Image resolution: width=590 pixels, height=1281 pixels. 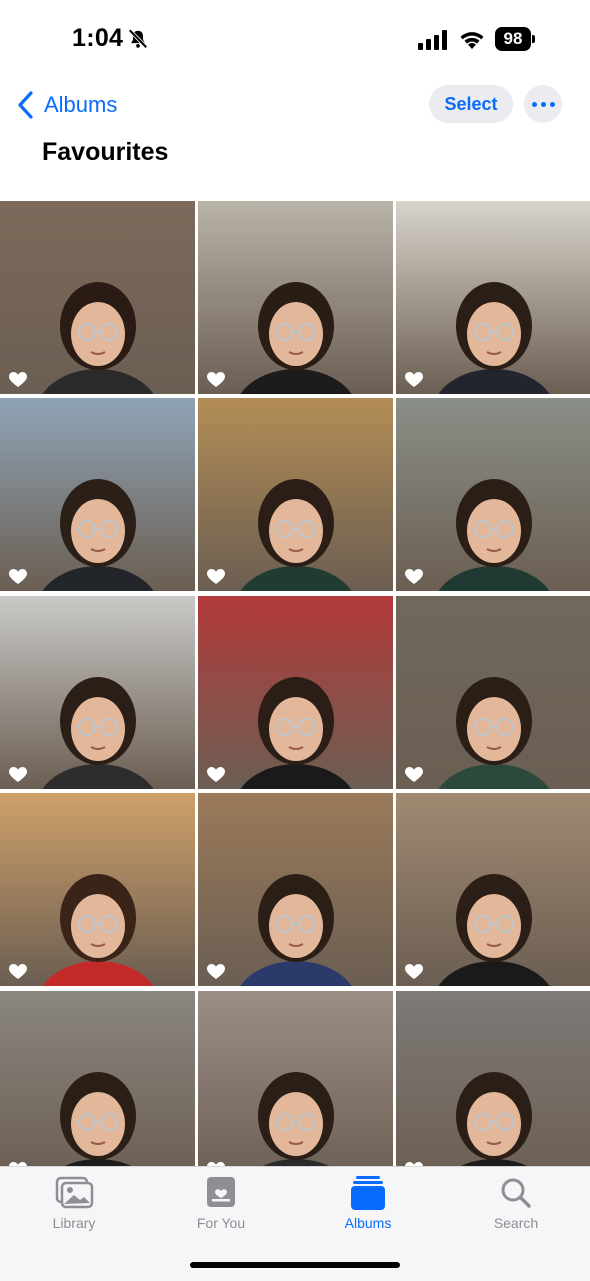 What do you see at coordinates (516, 1223) in the screenshot?
I see `tab-search-label: Search` at bounding box center [516, 1223].